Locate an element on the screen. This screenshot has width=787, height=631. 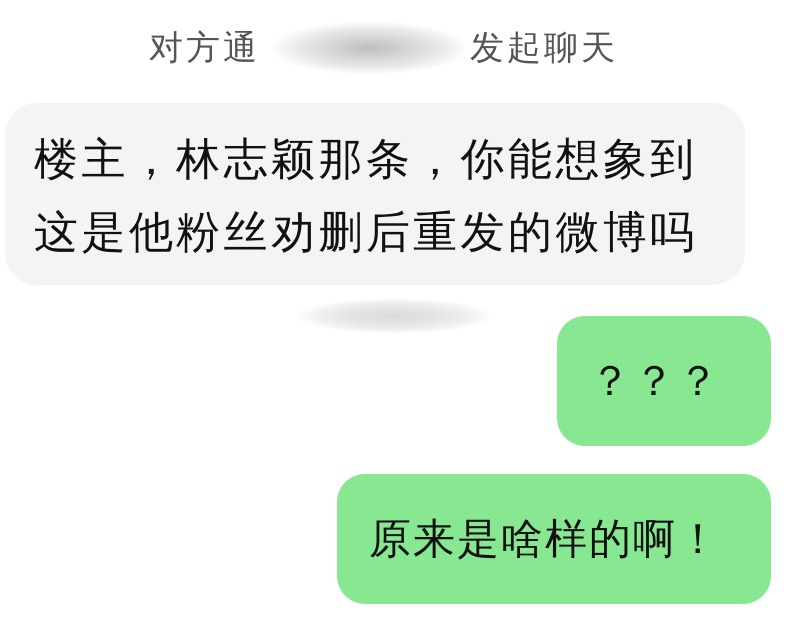
notice-text: 对方通 is located at coordinates (204, 48).